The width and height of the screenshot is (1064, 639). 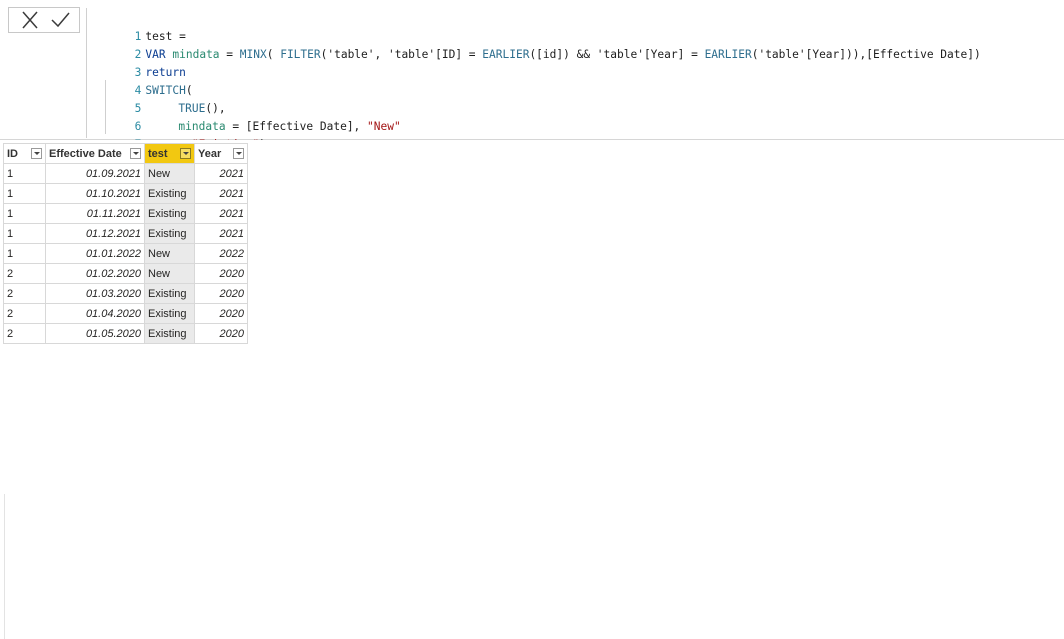 I want to click on code-line-7: 7, "Existing"), so click(x=176, y=134).